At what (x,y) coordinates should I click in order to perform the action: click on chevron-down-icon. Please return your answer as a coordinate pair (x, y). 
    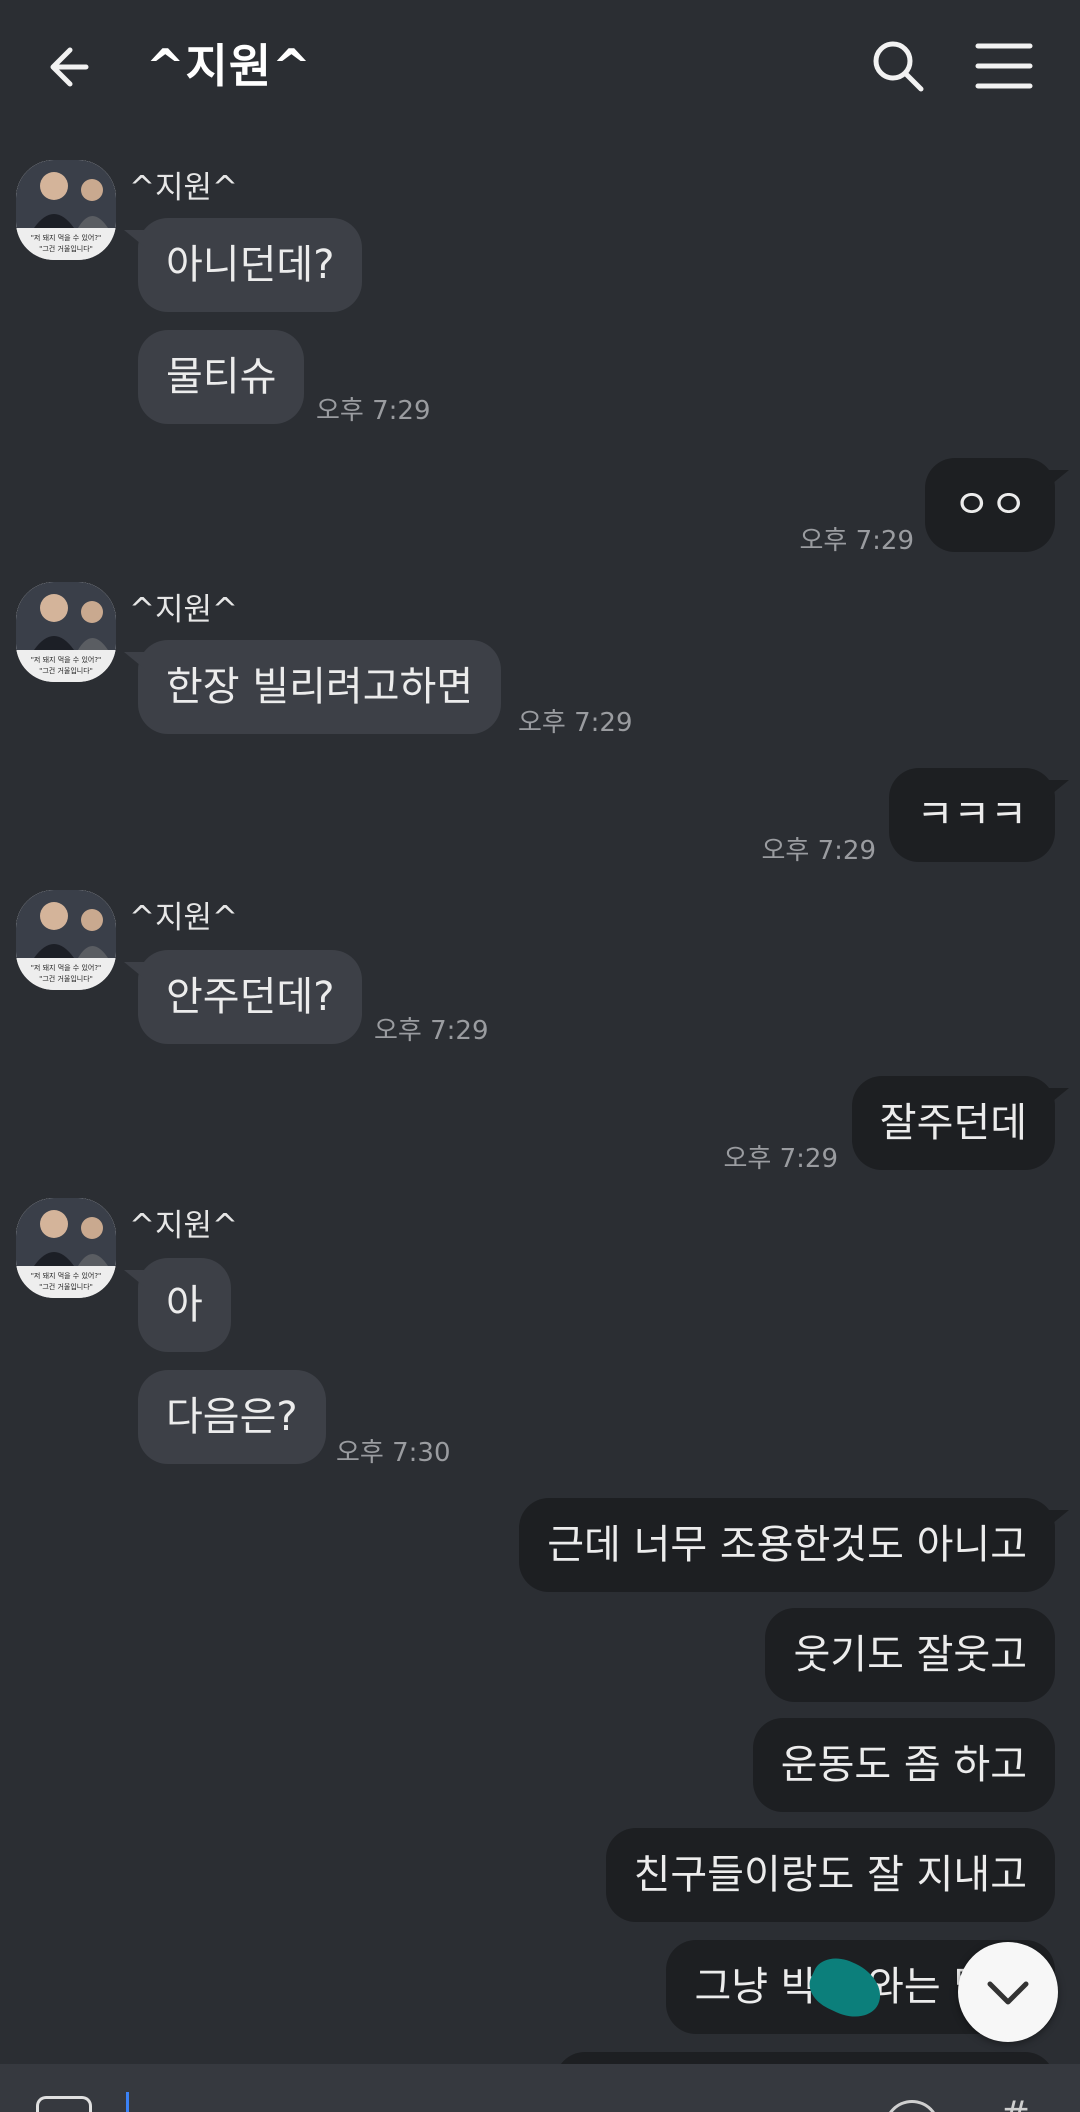
    Looking at the image, I should click on (1008, 1993).